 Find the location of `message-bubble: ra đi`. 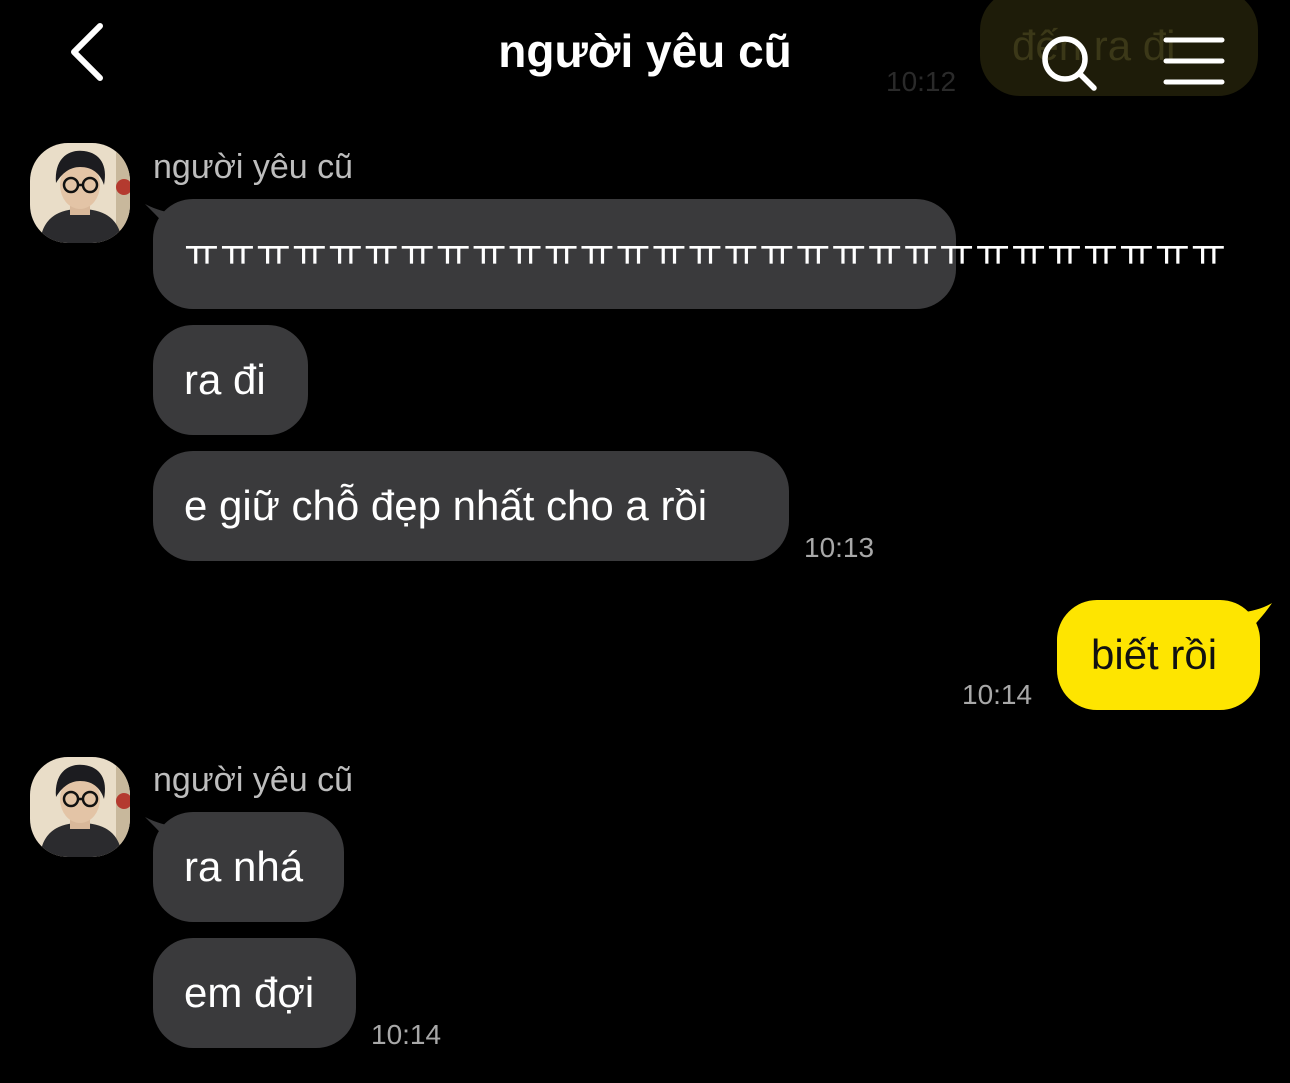

message-bubble: ra đi is located at coordinates (230, 380).